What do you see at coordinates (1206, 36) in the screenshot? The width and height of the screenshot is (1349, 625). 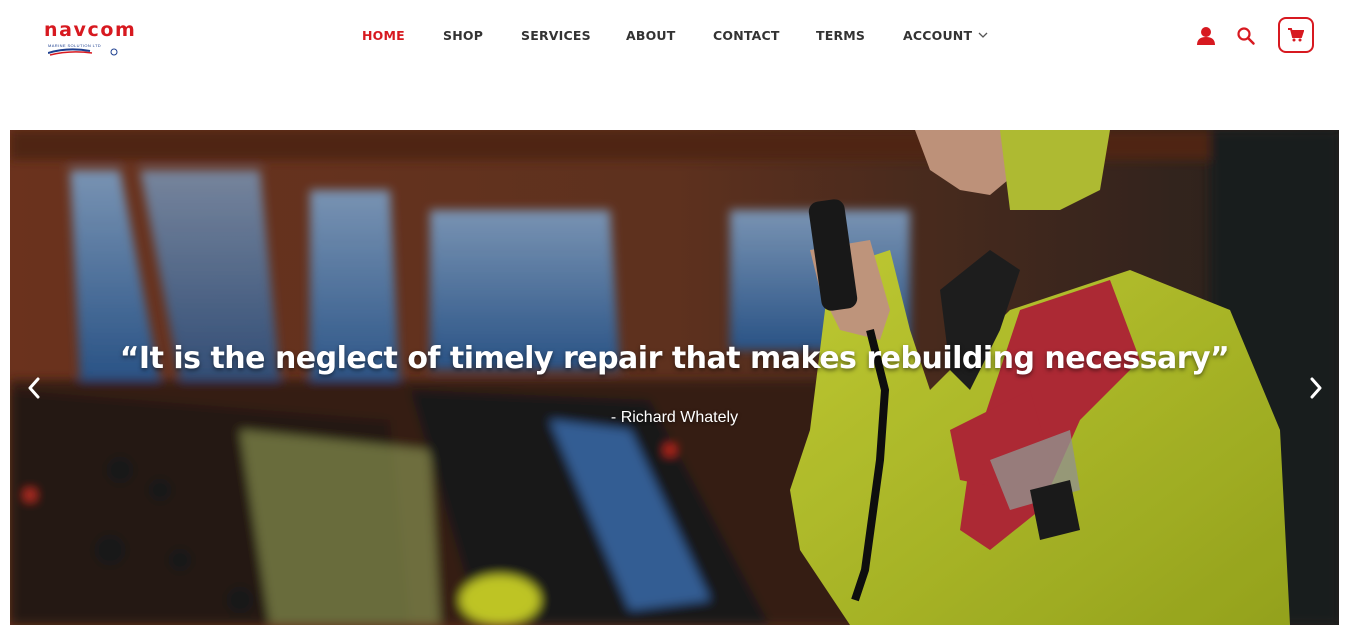 I see `user-icon` at bounding box center [1206, 36].